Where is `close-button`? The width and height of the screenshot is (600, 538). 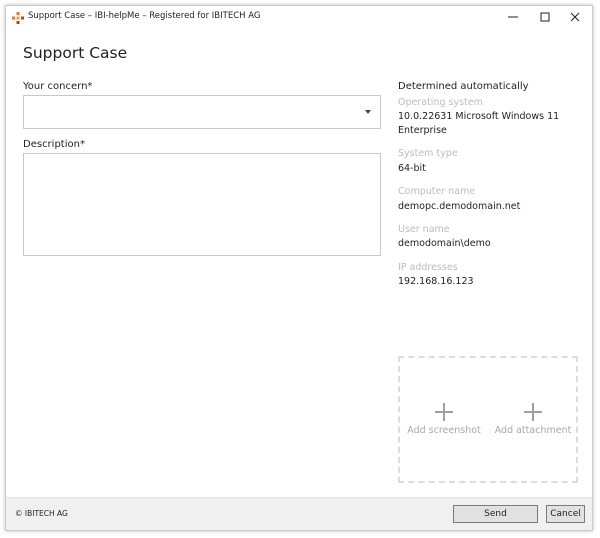 close-button is located at coordinates (574, 17).